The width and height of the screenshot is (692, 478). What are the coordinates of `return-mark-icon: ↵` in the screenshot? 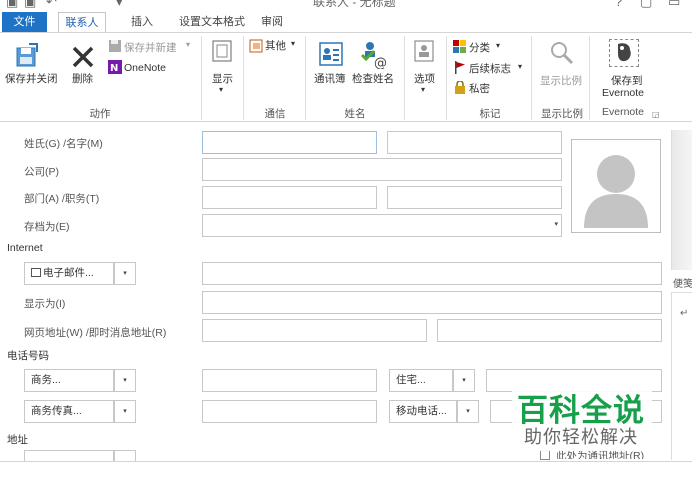 It's located at (684, 313).